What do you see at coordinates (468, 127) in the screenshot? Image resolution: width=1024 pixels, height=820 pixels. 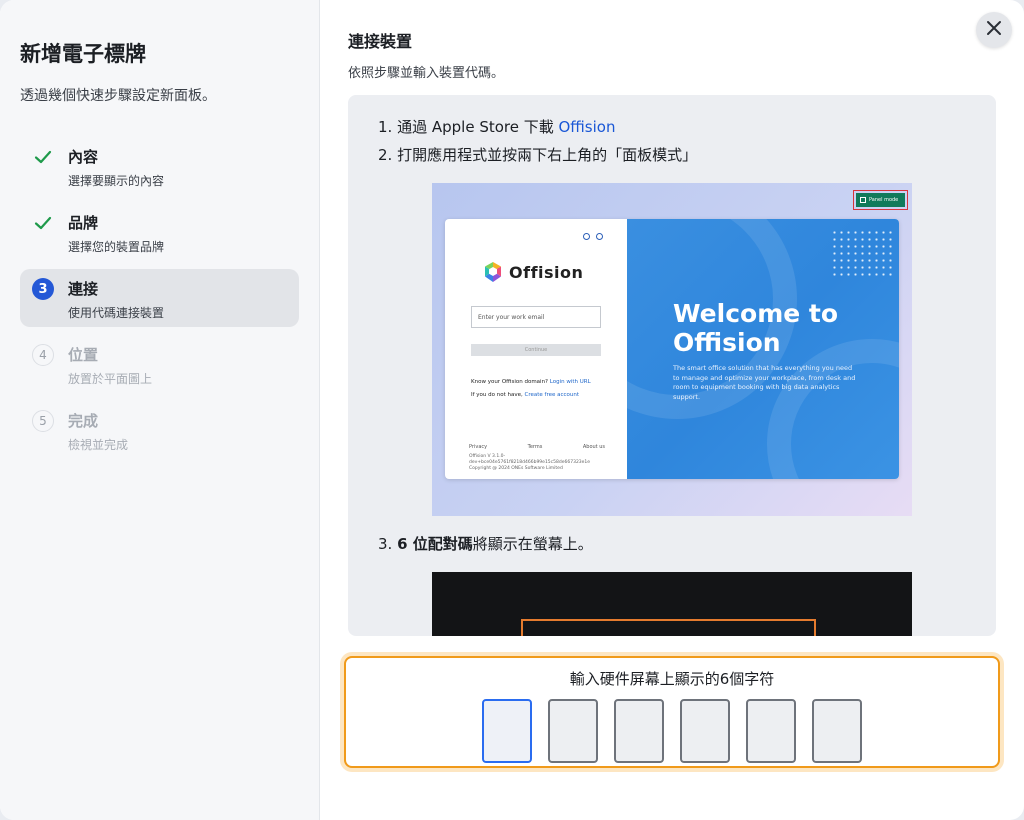 I see `instruction-text: 1. 通過 Apple Store 下載` at bounding box center [468, 127].